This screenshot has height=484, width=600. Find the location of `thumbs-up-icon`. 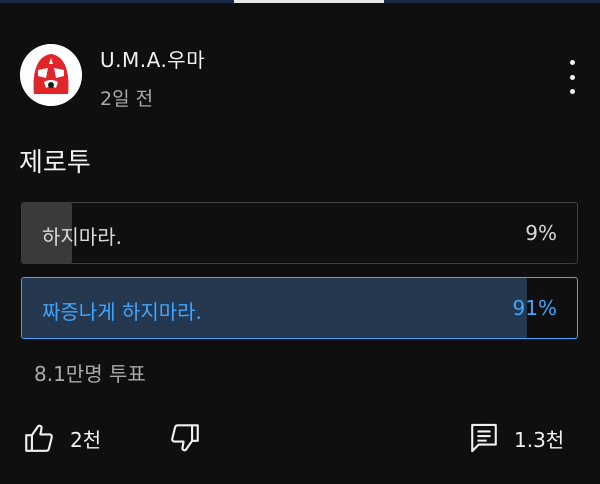

thumbs-up-icon is located at coordinates (39, 438).